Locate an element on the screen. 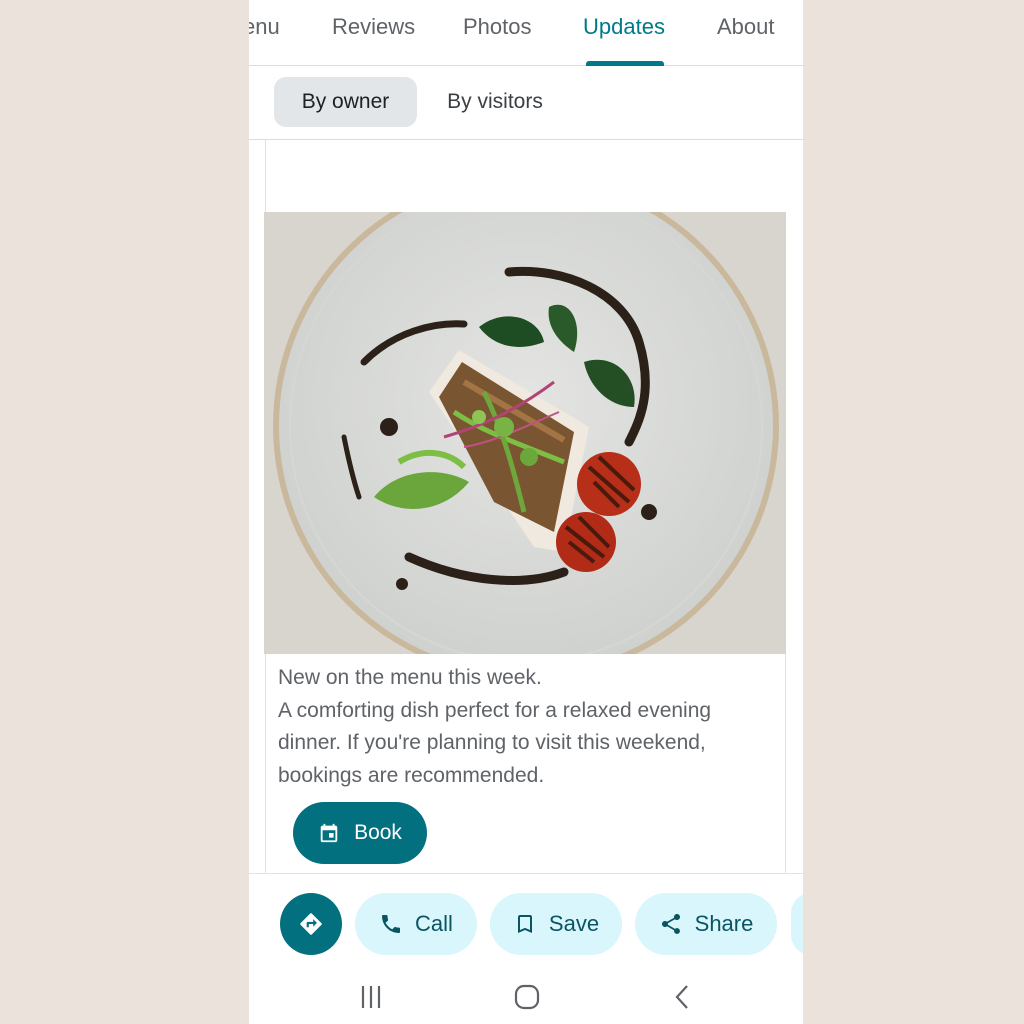 This screenshot has height=1024, width=1024. tab-updates: Updates is located at coordinates (624, 27).